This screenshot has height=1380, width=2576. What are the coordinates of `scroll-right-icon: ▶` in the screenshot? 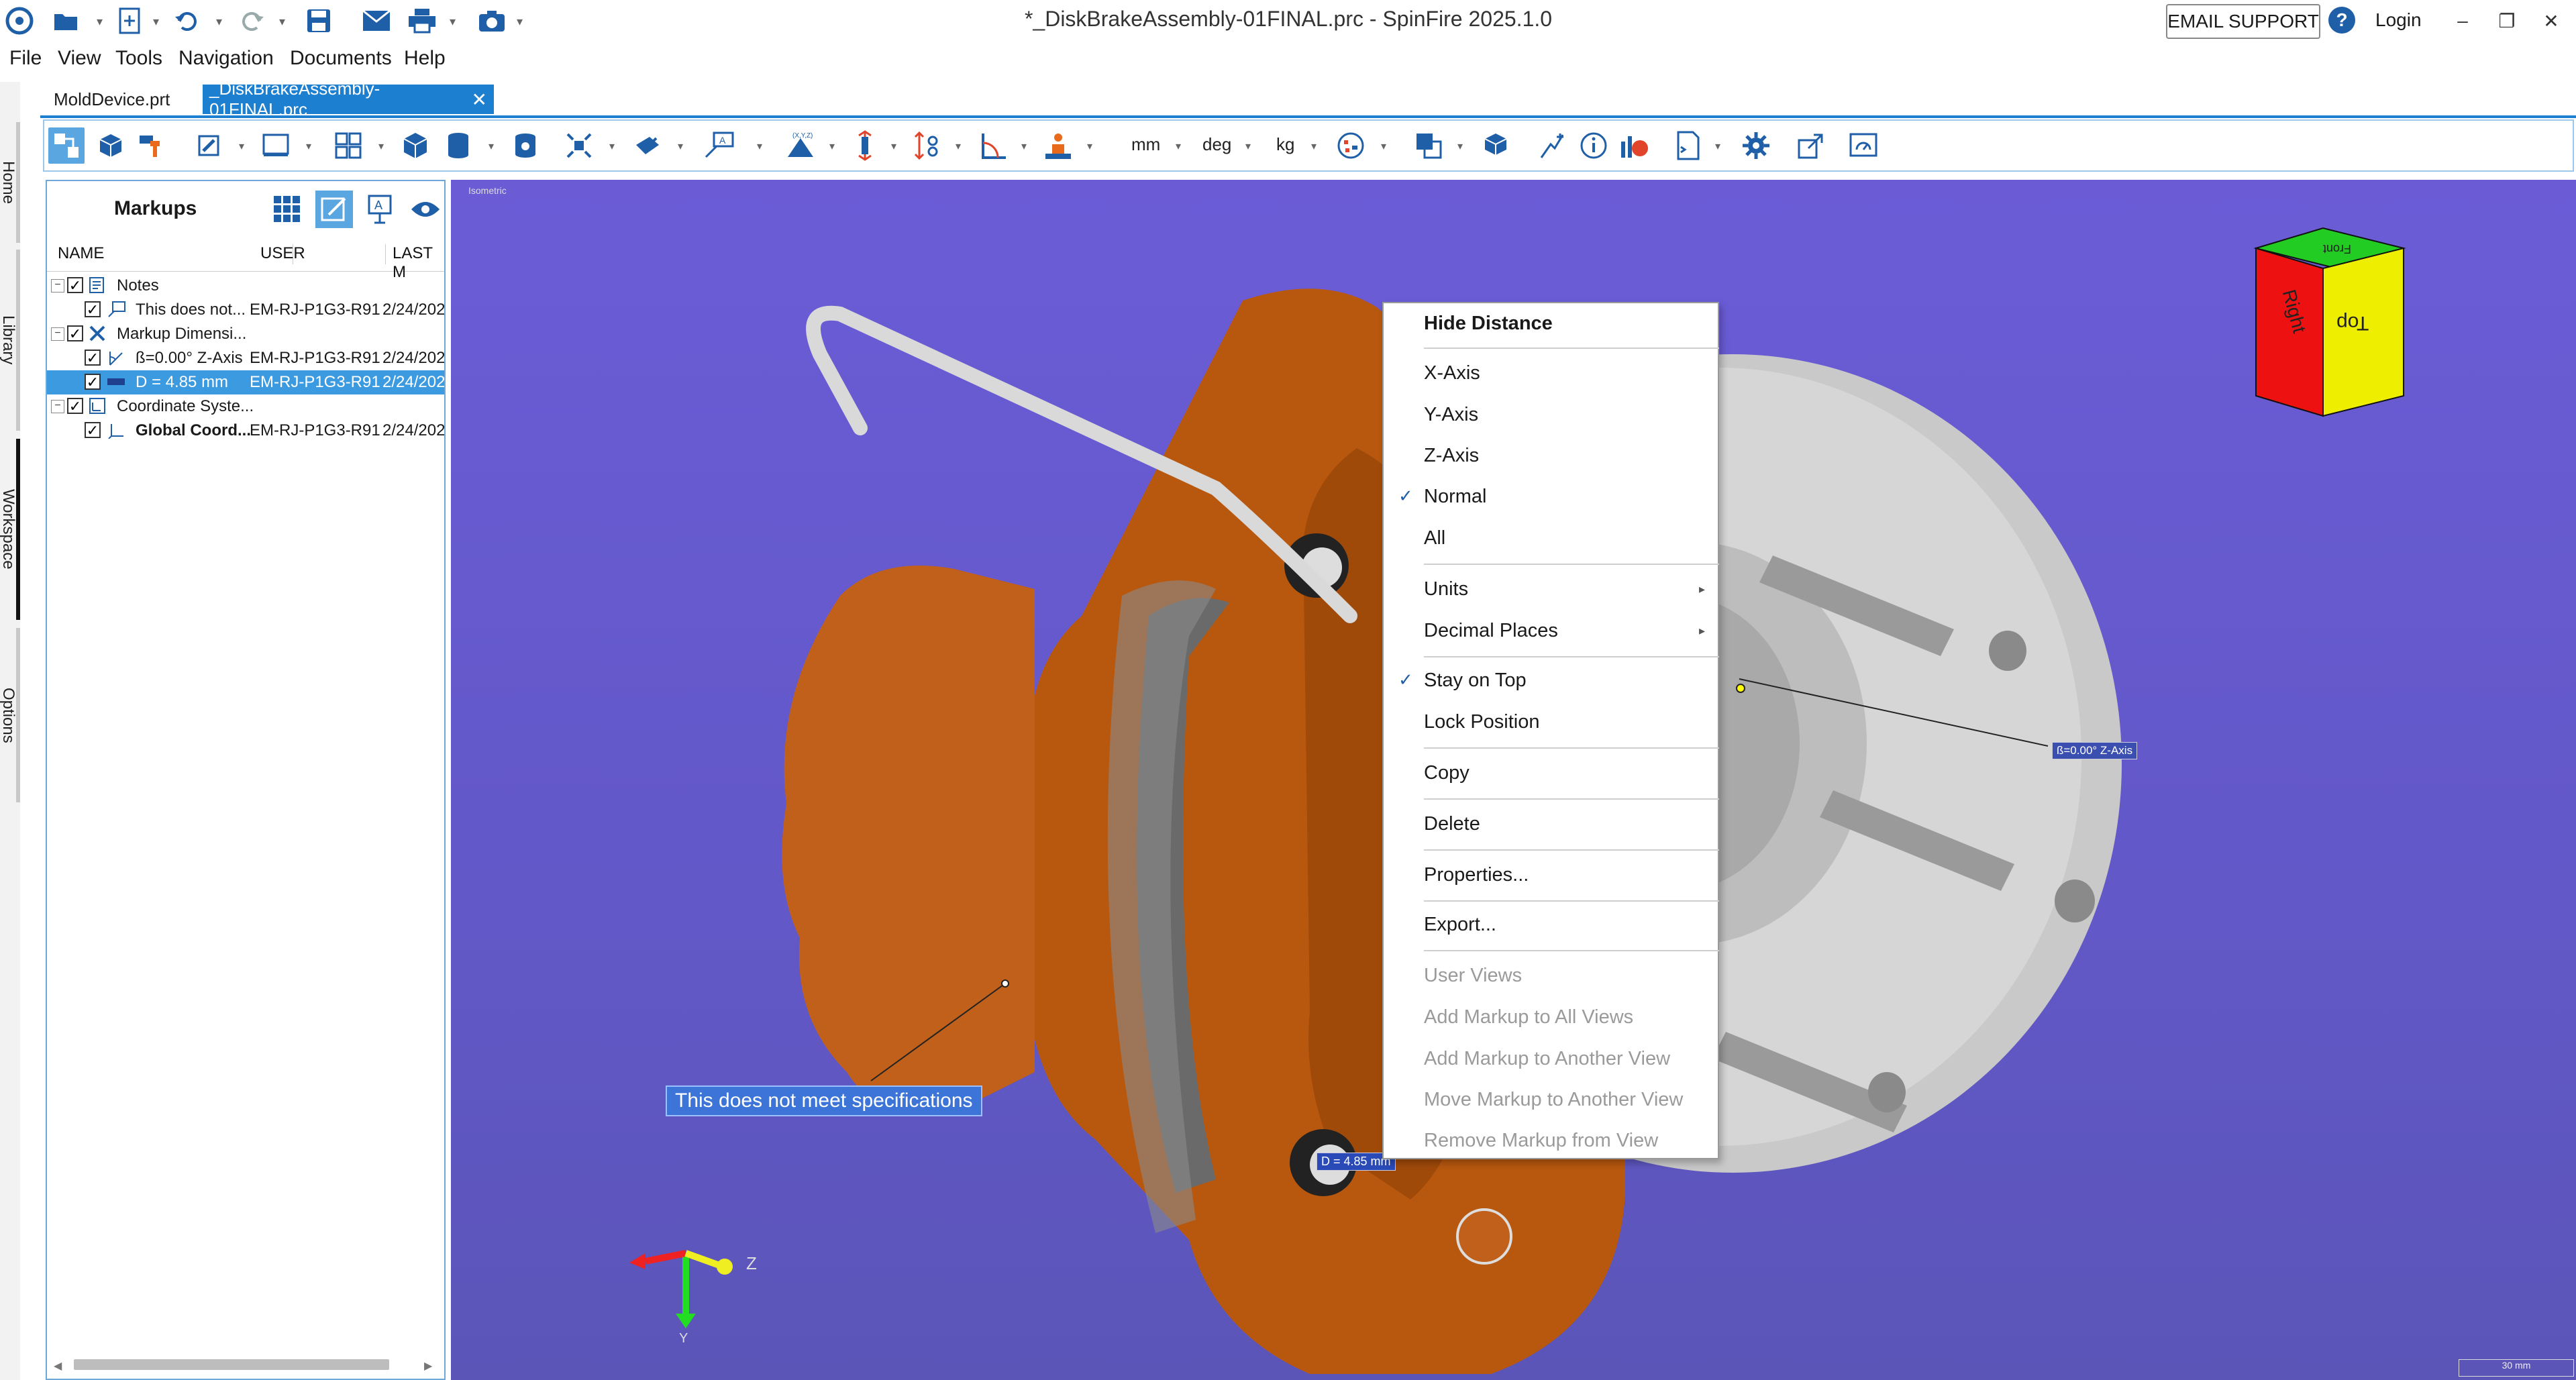 It's located at (428, 1366).